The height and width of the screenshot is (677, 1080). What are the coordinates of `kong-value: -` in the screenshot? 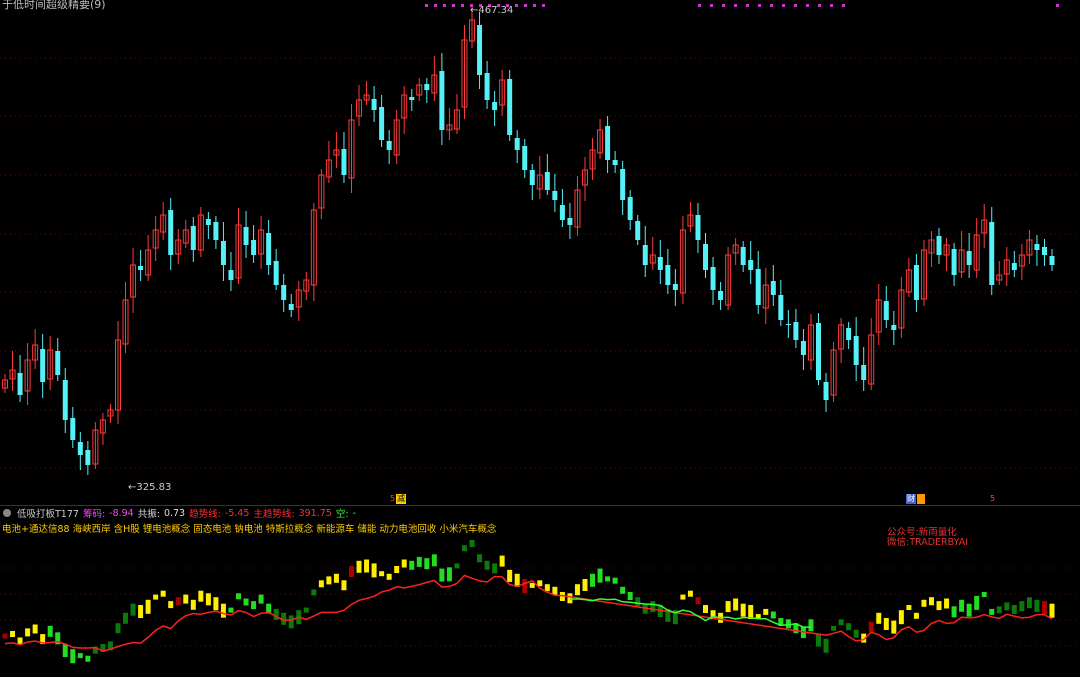 It's located at (354, 513).